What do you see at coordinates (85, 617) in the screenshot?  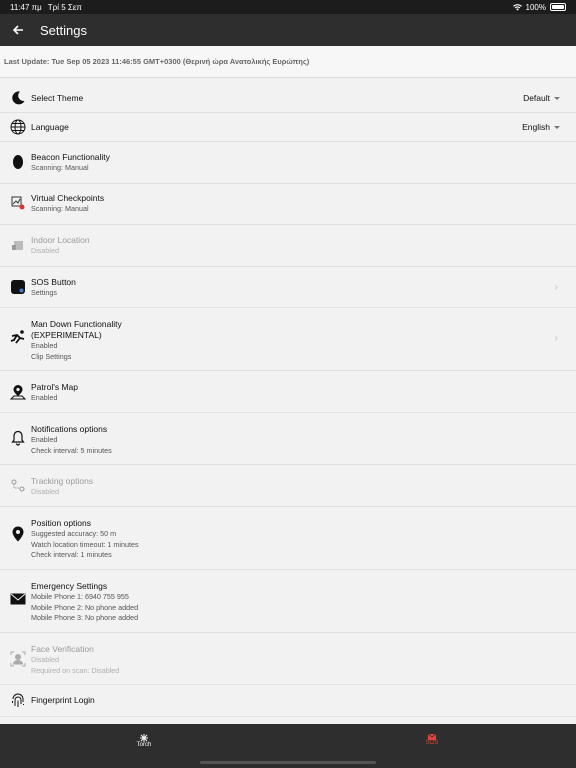 I see `setting-subtitle-line3: Mobile Phone 3: No phone added` at bounding box center [85, 617].